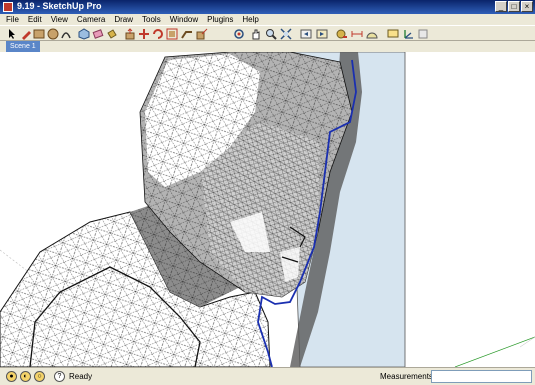 This screenshot has height=385, width=535. What do you see at coordinates (23, 46) in the screenshot?
I see `scene-tab-active: Scene 1` at bounding box center [23, 46].